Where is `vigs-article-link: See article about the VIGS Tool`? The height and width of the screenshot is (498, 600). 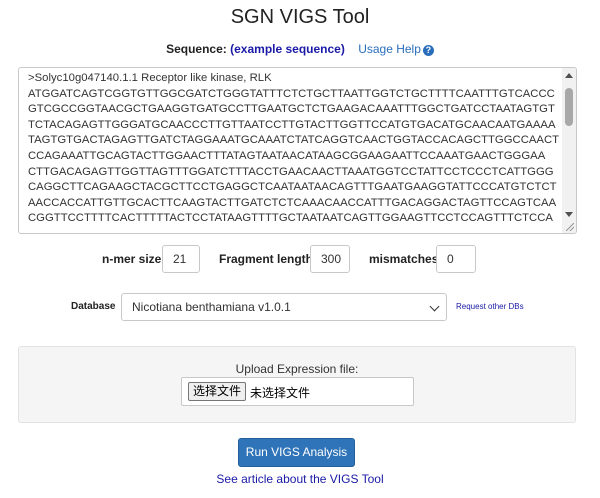
vigs-article-link: See article about the VIGS Tool is located at coordinates (300, 479).